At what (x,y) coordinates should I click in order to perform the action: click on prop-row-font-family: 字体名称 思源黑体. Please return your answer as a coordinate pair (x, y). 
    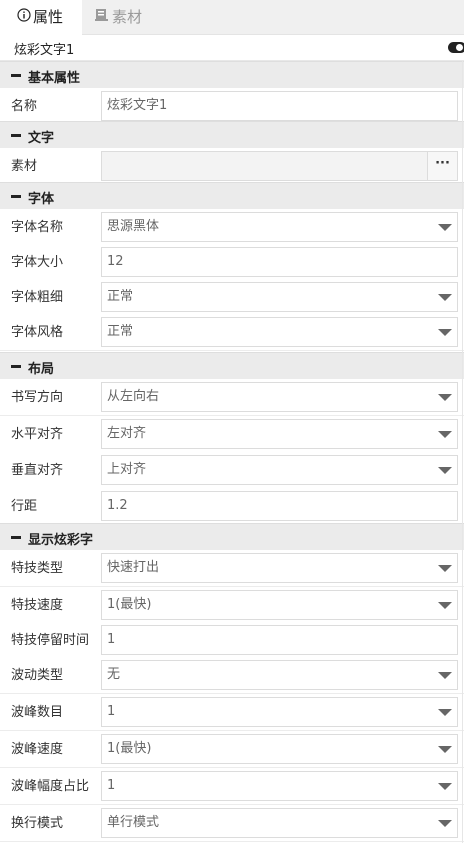
    Looking at the image, I should click on (232, 227).